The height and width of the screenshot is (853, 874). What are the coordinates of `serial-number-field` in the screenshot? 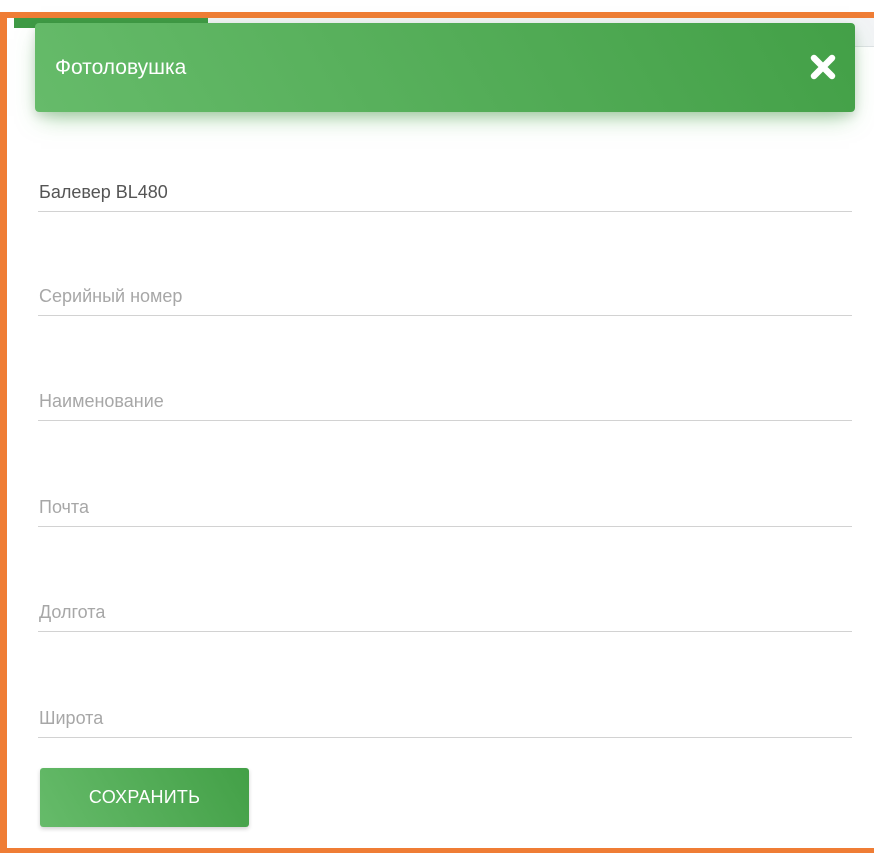 It's located at (446, 295).